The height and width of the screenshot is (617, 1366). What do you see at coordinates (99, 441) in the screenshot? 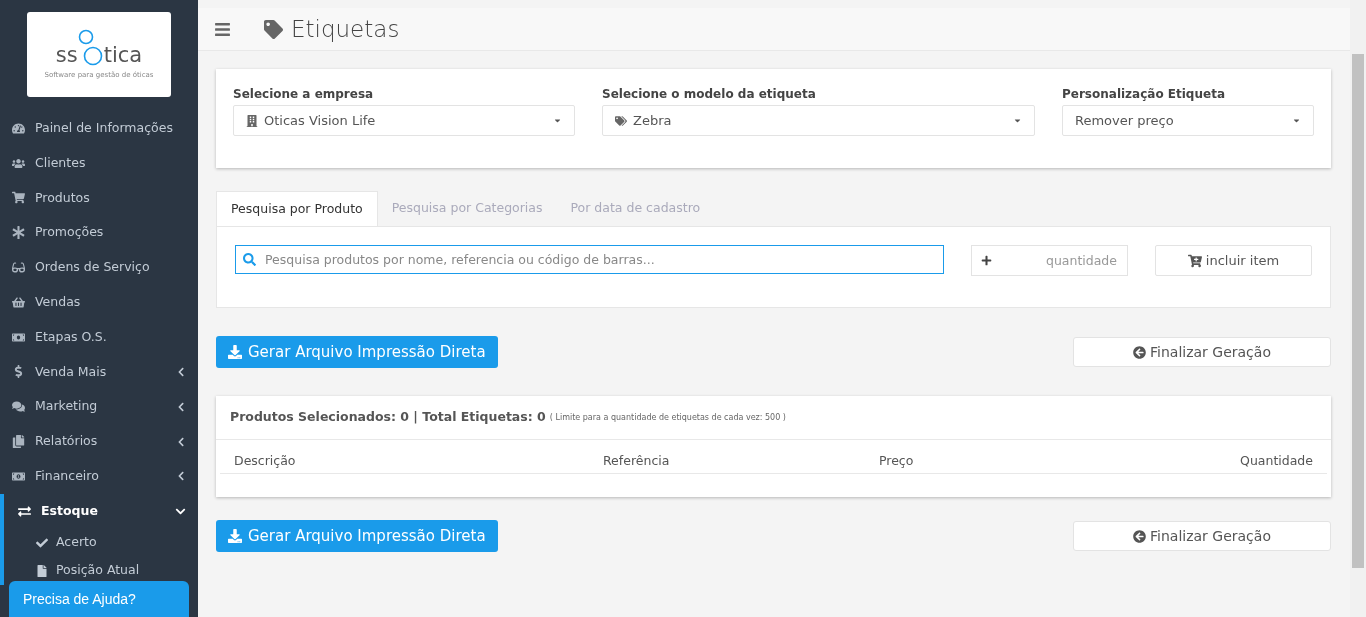
I see `sidebar-item: Relatórios` at bounding box center [99, 441].